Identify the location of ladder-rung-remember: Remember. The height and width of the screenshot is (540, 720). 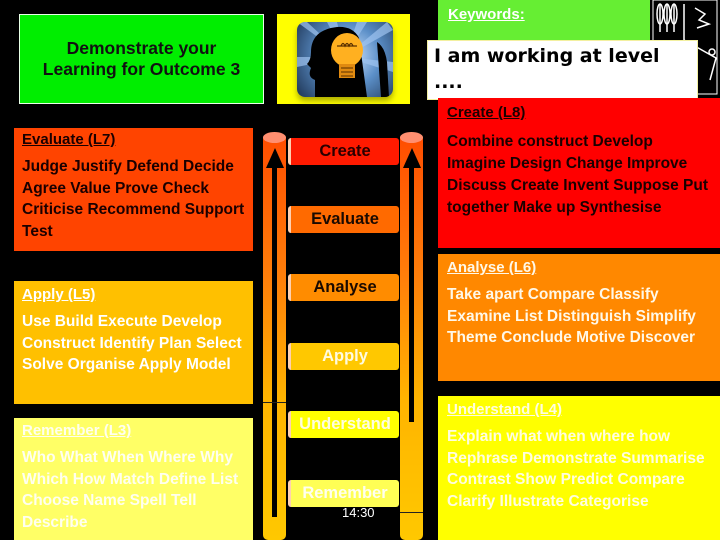
(343, 493).